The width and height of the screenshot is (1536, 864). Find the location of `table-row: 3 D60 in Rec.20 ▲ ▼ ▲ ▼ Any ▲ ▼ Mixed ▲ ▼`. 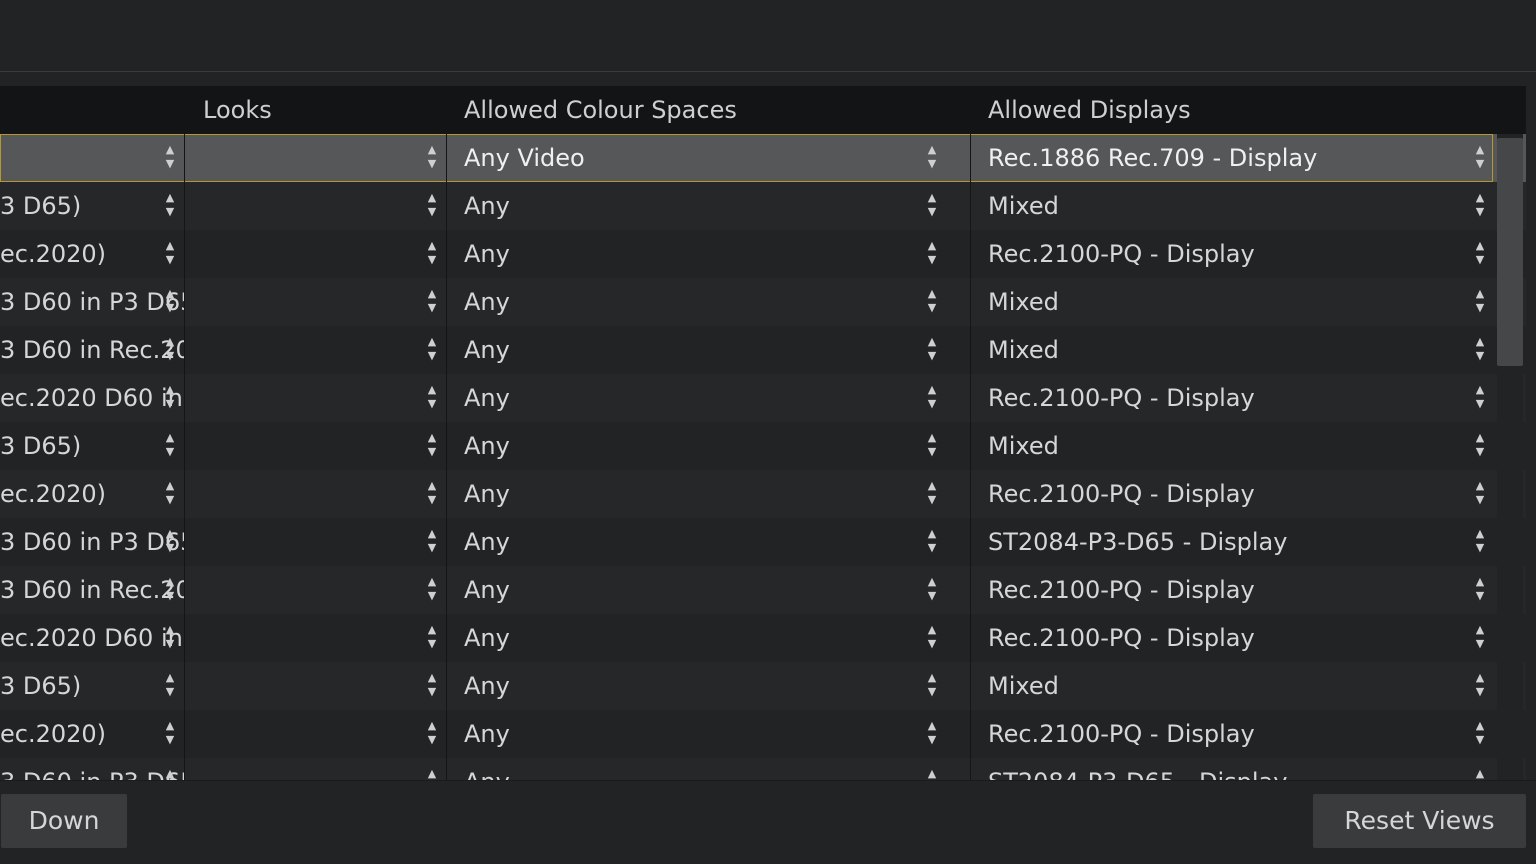

table-row: 3 D60 in Rec.20 ▲ ▼ ▲ ▼ Any ▲ ▼ Mixed ▲ ▼ is located at coordinates (763, 350).